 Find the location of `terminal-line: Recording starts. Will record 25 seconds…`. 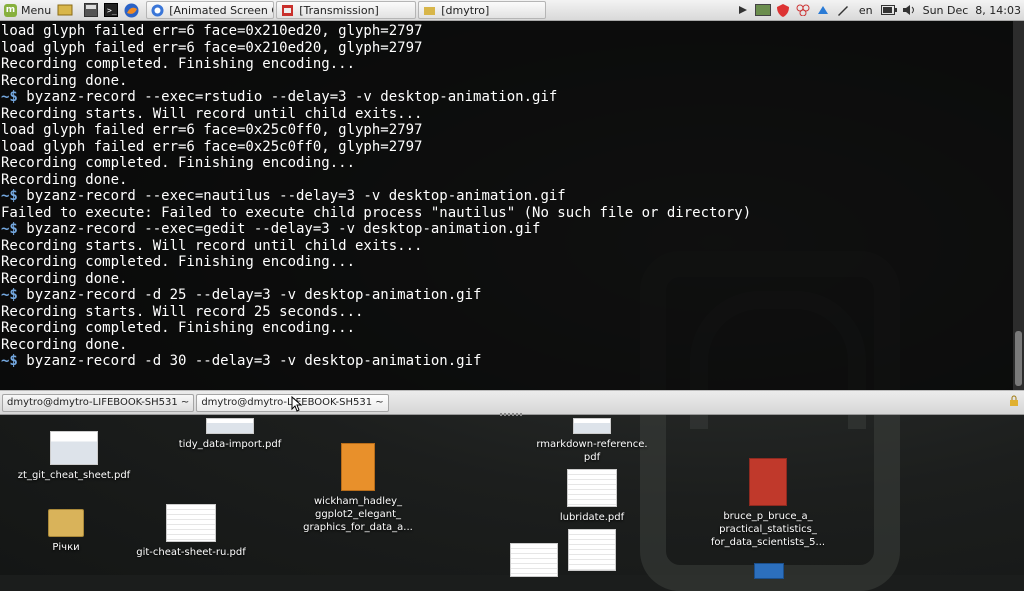

terminal-line: Recording starts. Will record 25 seconds… is located at coordinates (376, 312).